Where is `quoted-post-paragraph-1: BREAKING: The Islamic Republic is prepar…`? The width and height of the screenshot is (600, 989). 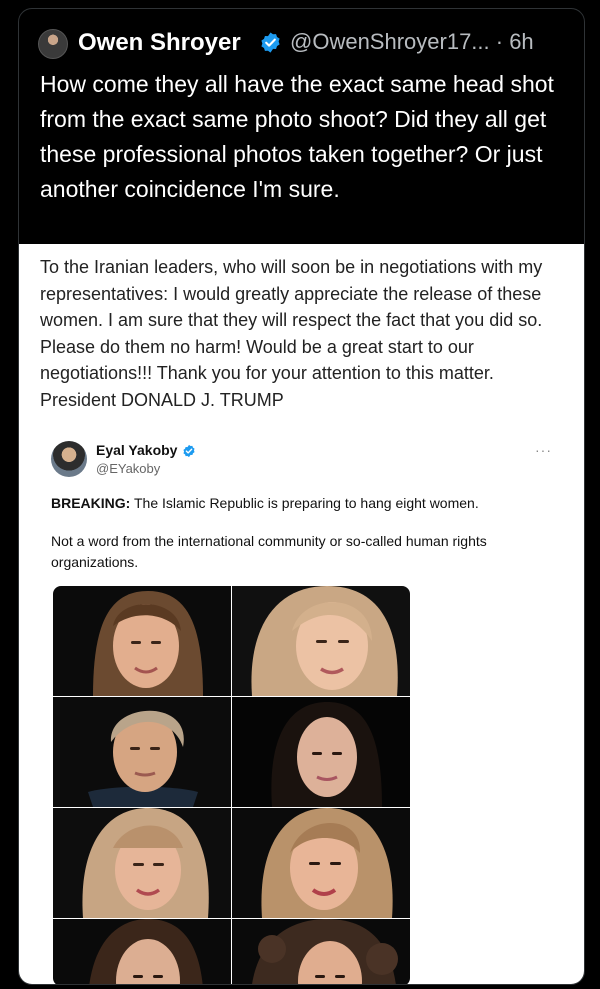
quoted-post-paragraph-1: BREAKING: The Islamic Republic is prepar… is located at coordinates (306, 503).